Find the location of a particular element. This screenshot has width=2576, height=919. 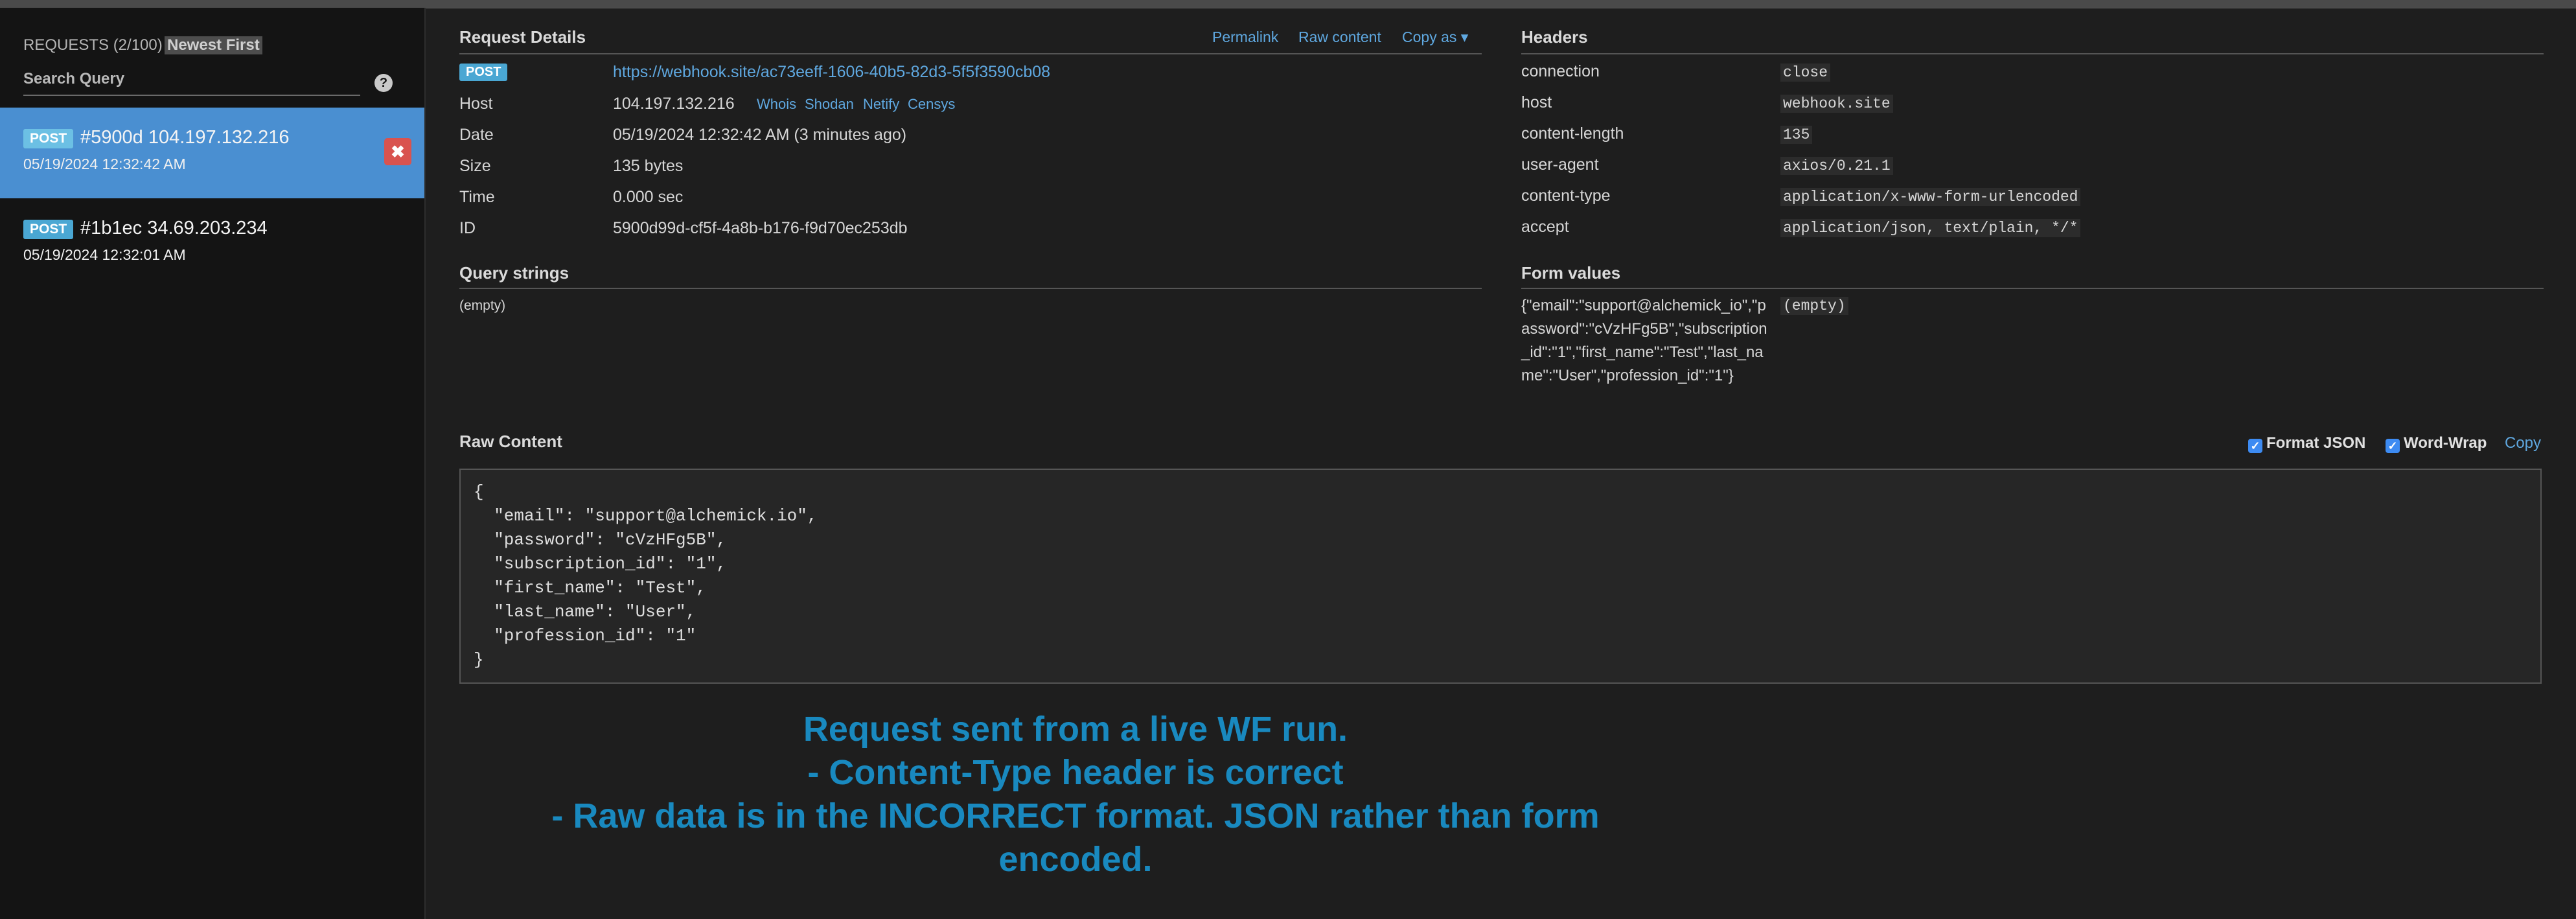

request-time: 05/19/2024 12:32:42 AM is located at coordinates (104, 164).